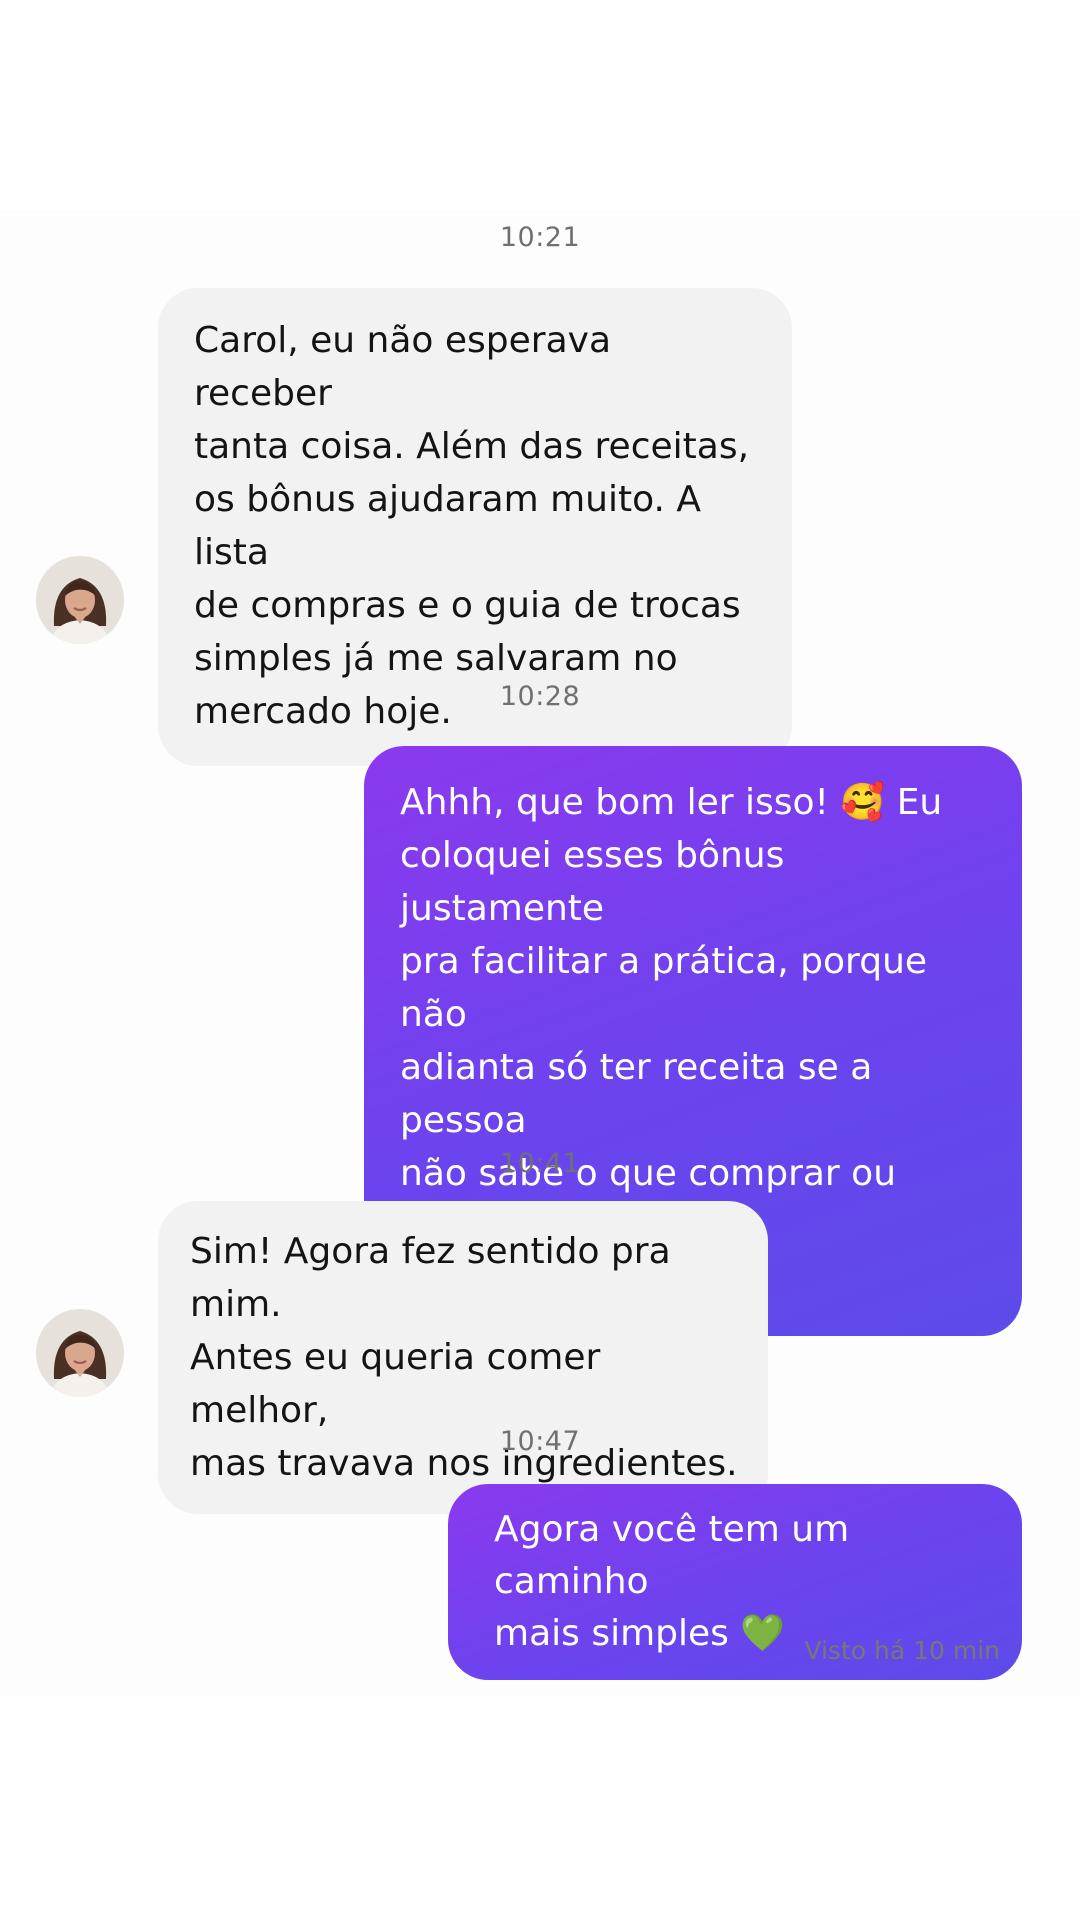  What do you see at coordinates (540, 237) in the screenshot?
I see `message-timestamp: 10:21` at bounding box center [540, 237].